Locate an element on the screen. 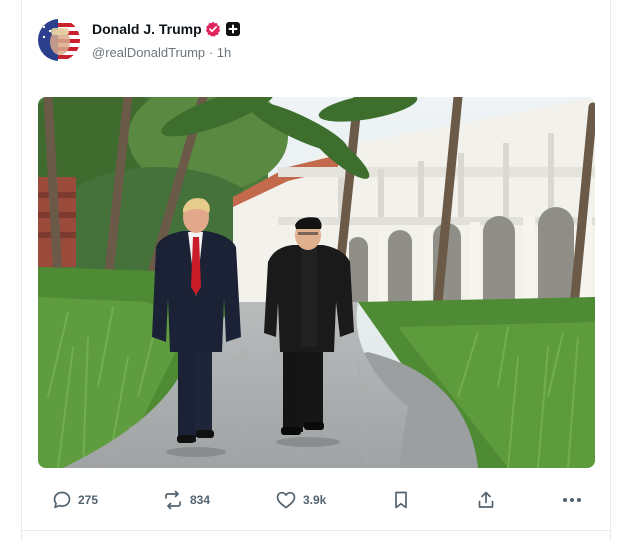 The width and height of the screenshot is (631, 541). more-options-button is located at coordinates (572, 500).